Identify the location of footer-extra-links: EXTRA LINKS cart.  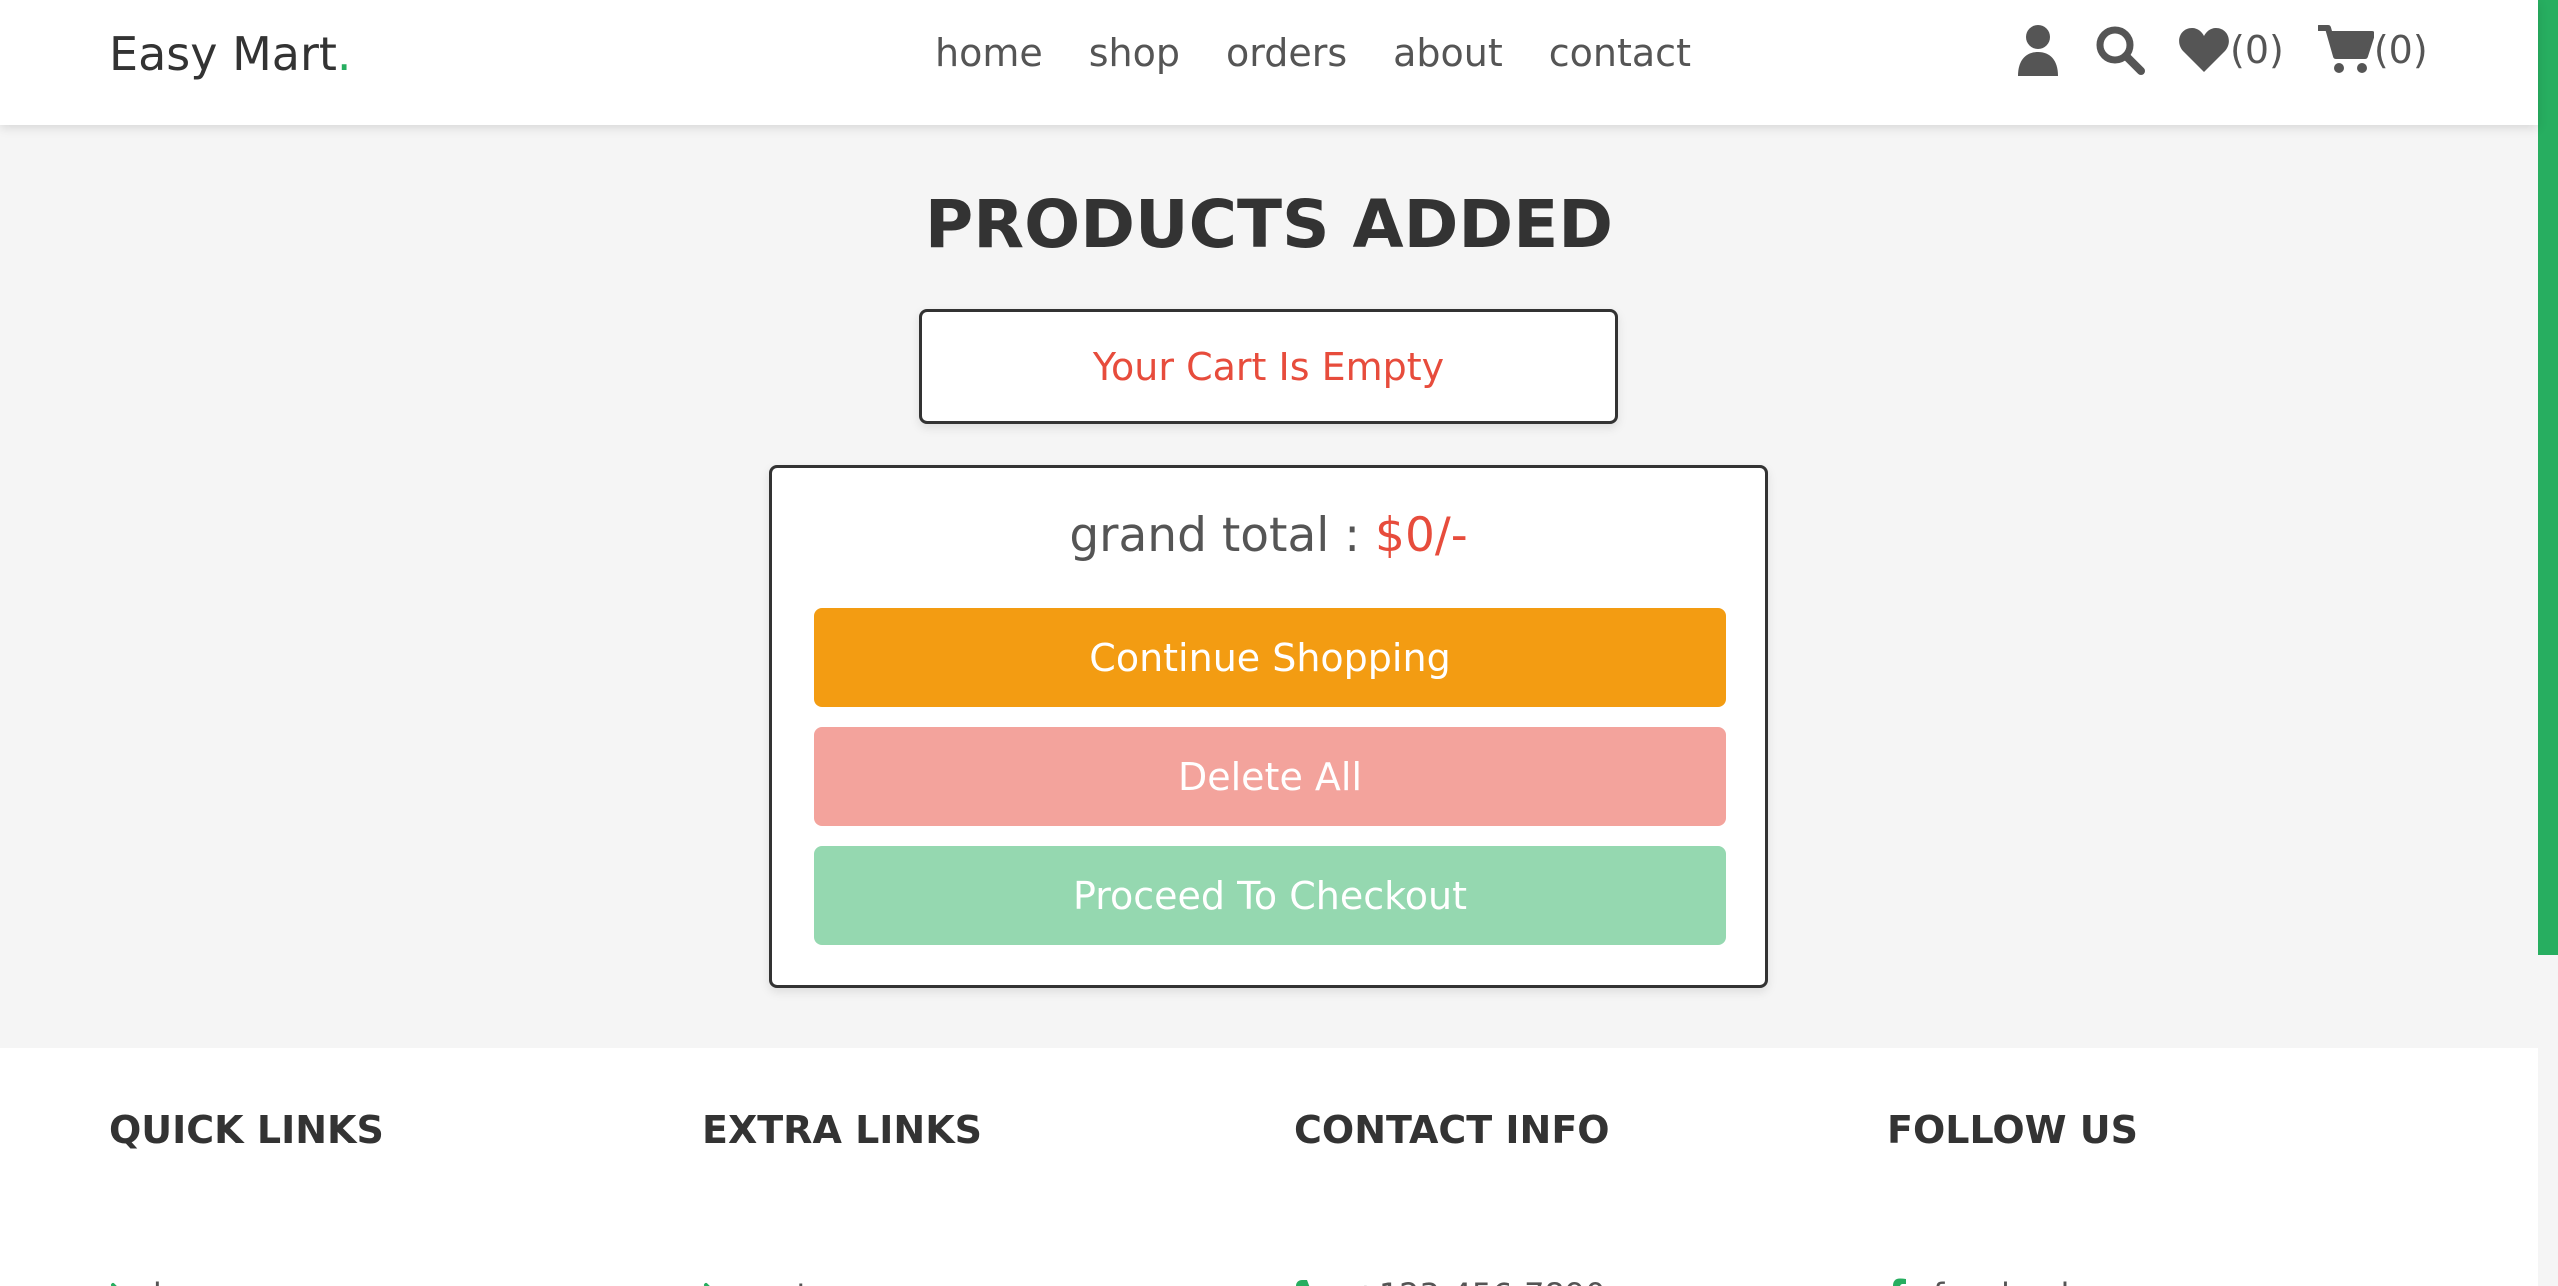
(842, 1197).